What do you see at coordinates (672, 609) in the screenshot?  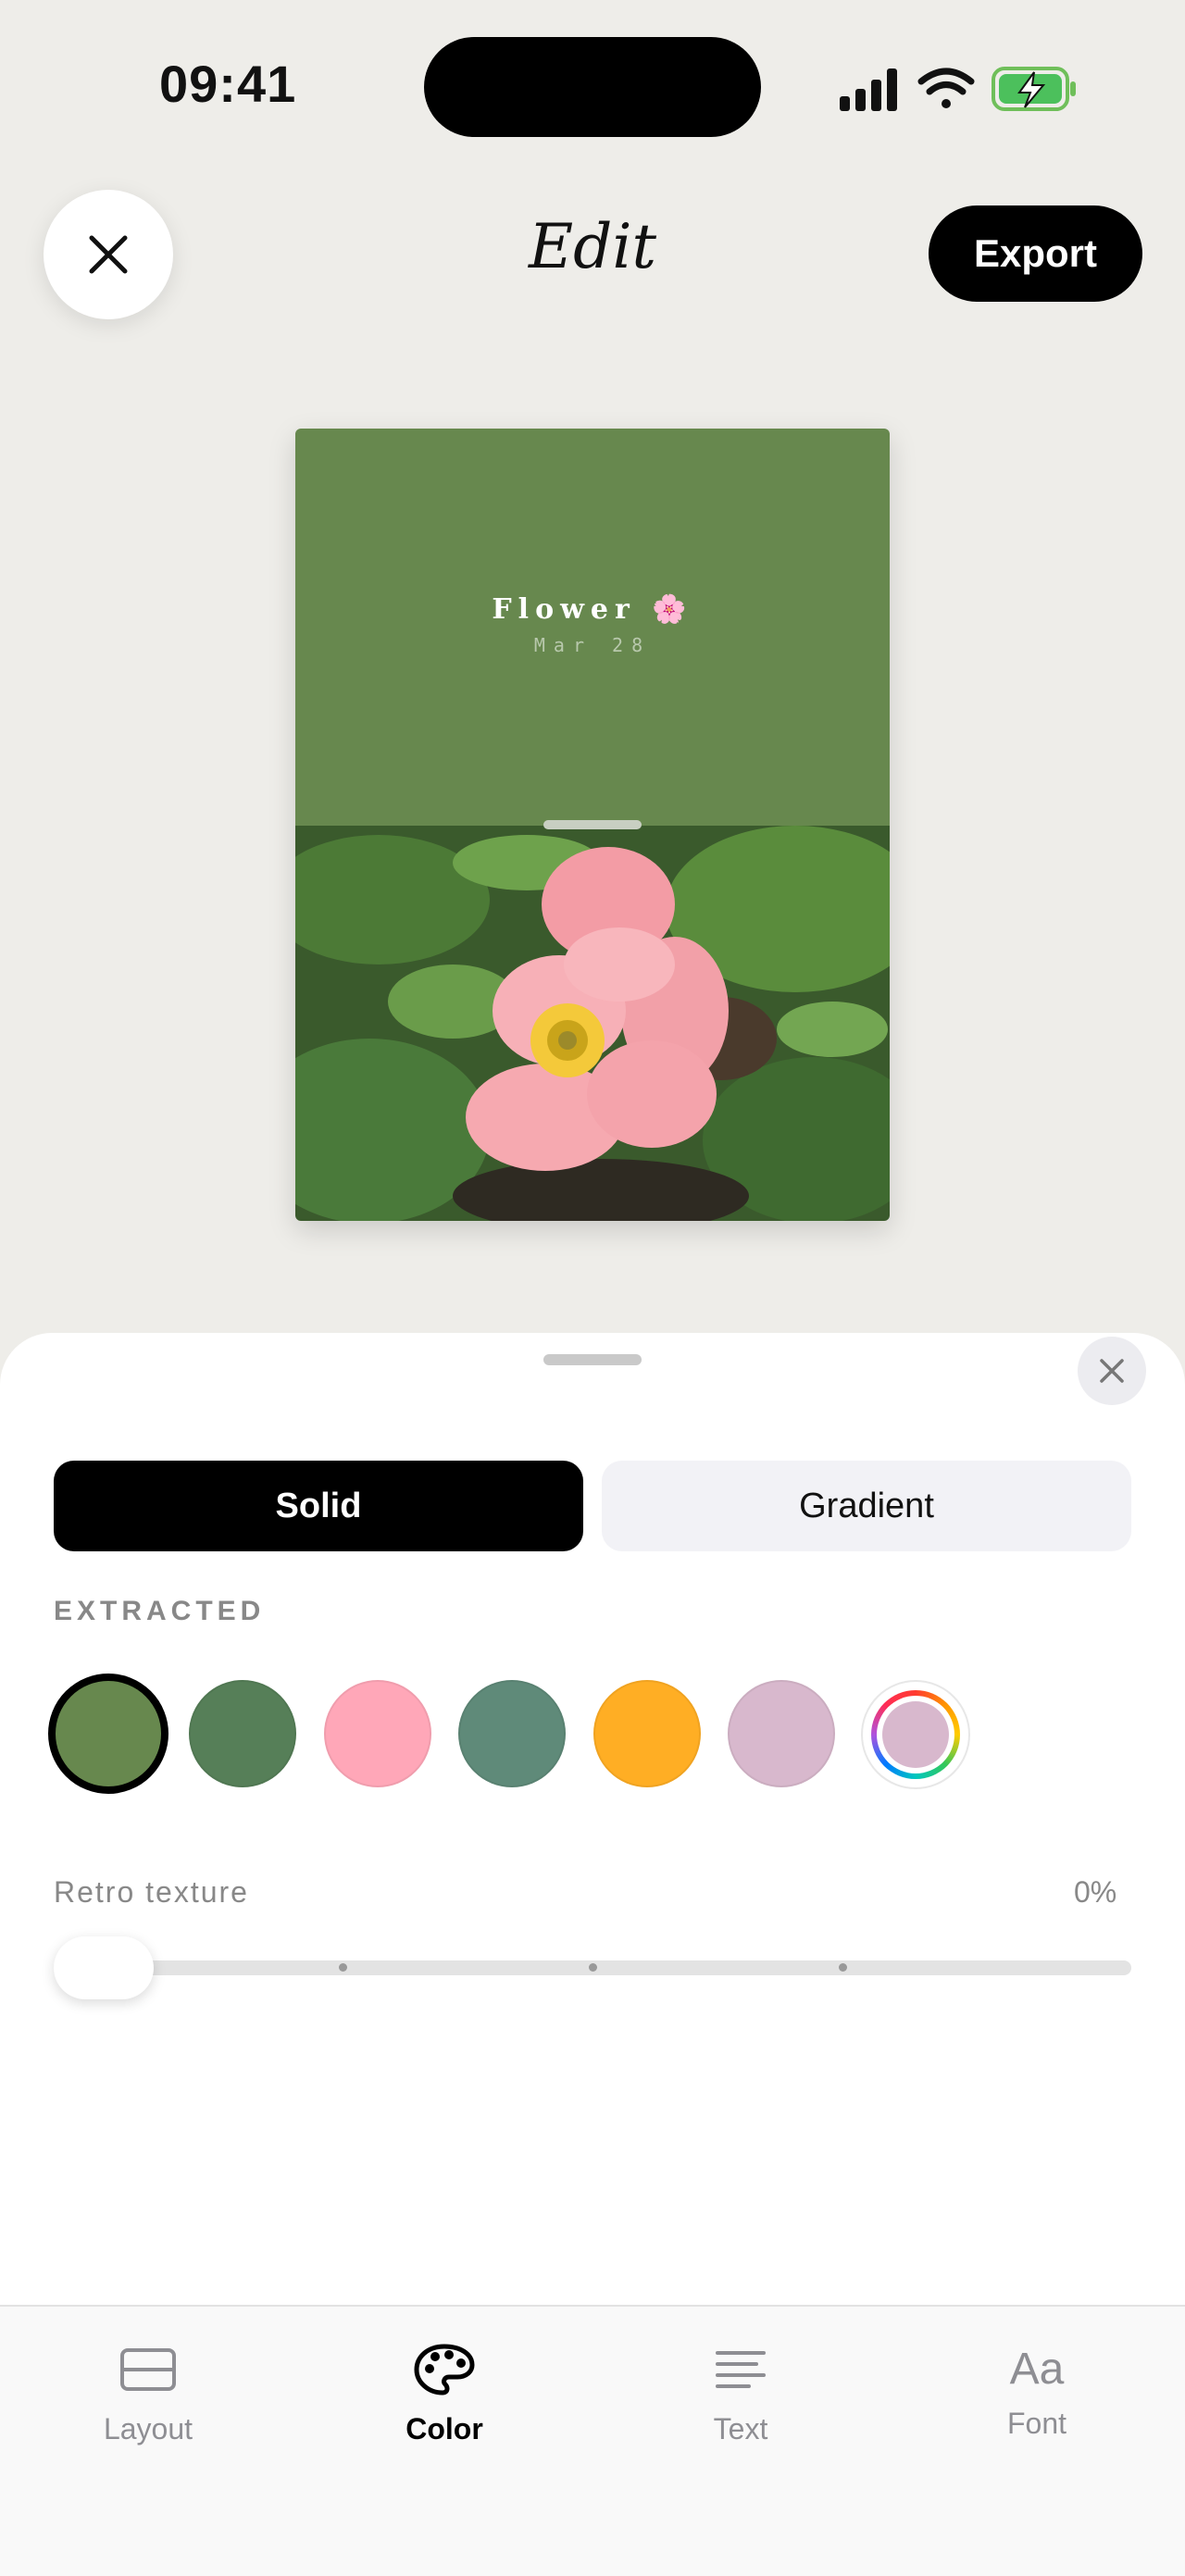 I see `card-title-emoji: 🌸` at bounding box center [672, 609].